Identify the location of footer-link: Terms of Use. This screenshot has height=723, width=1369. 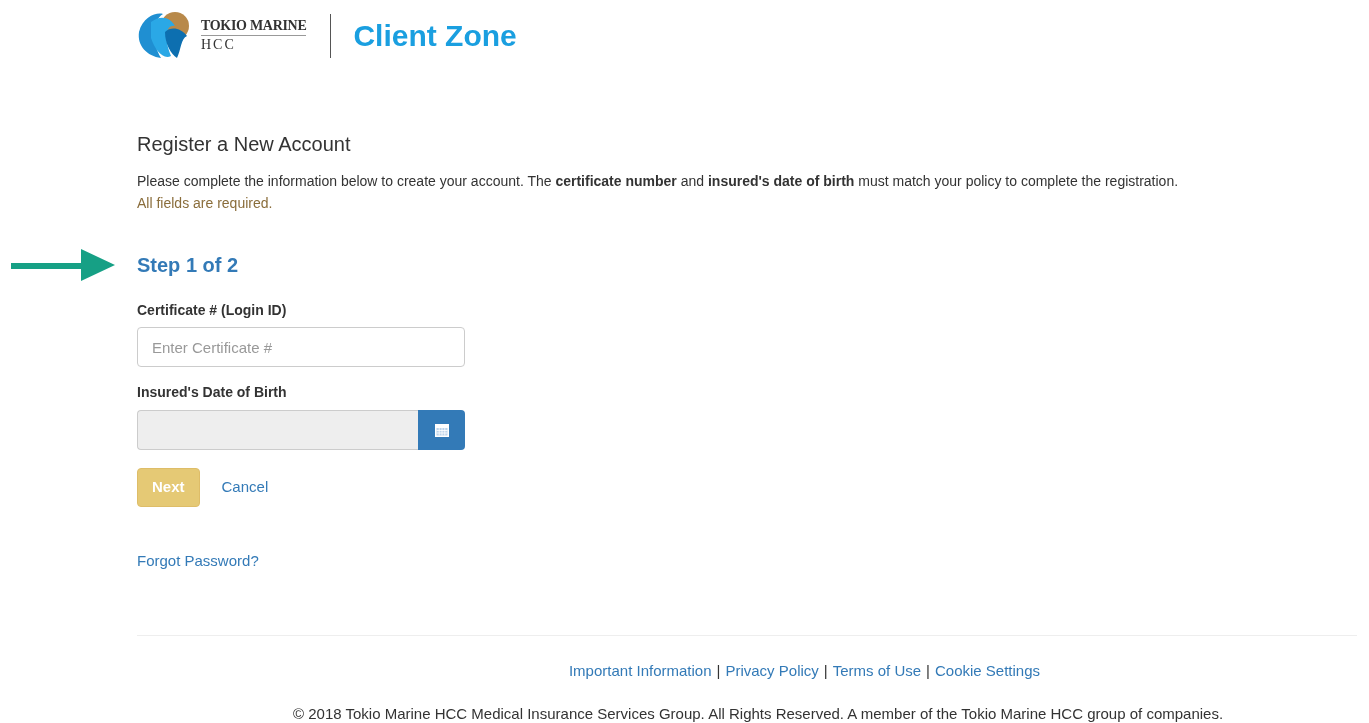
(877, 670).